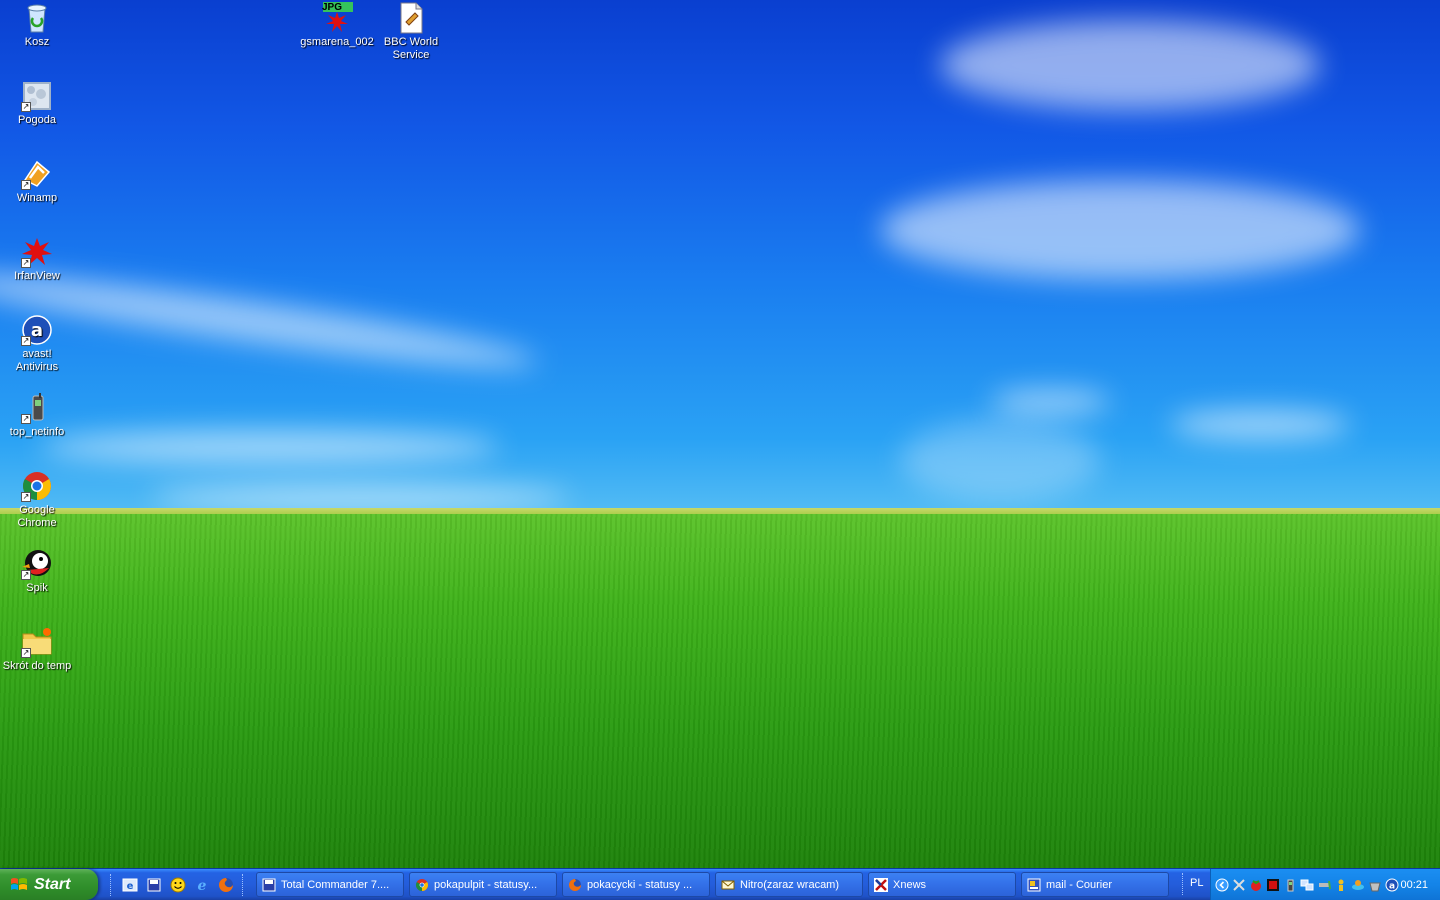 The width and height of the screenshot is (1440, 900). Describe the element at coordinates (1222, 885) in the screenshot. I see `tray-expand-icon` at that location.